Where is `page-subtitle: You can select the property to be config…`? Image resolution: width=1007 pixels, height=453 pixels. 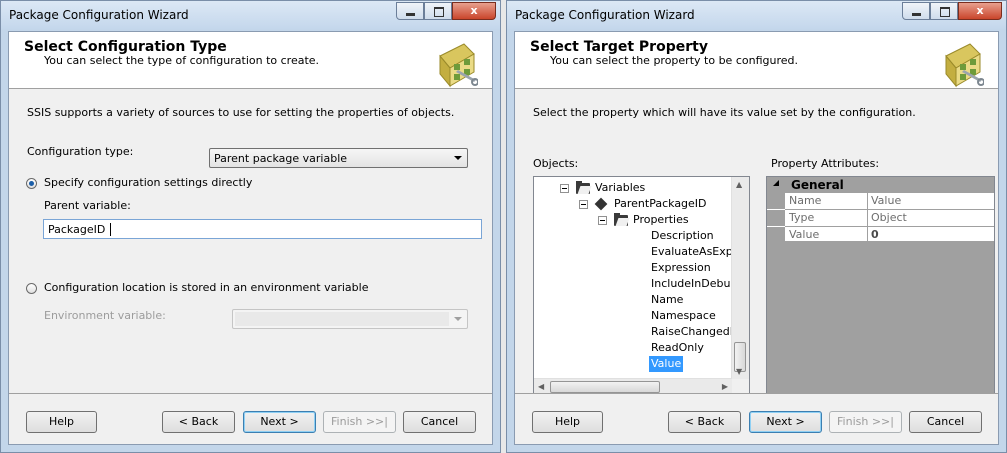 page-subtitle: You can select the property to be config… is located at coordinates (674, 60).